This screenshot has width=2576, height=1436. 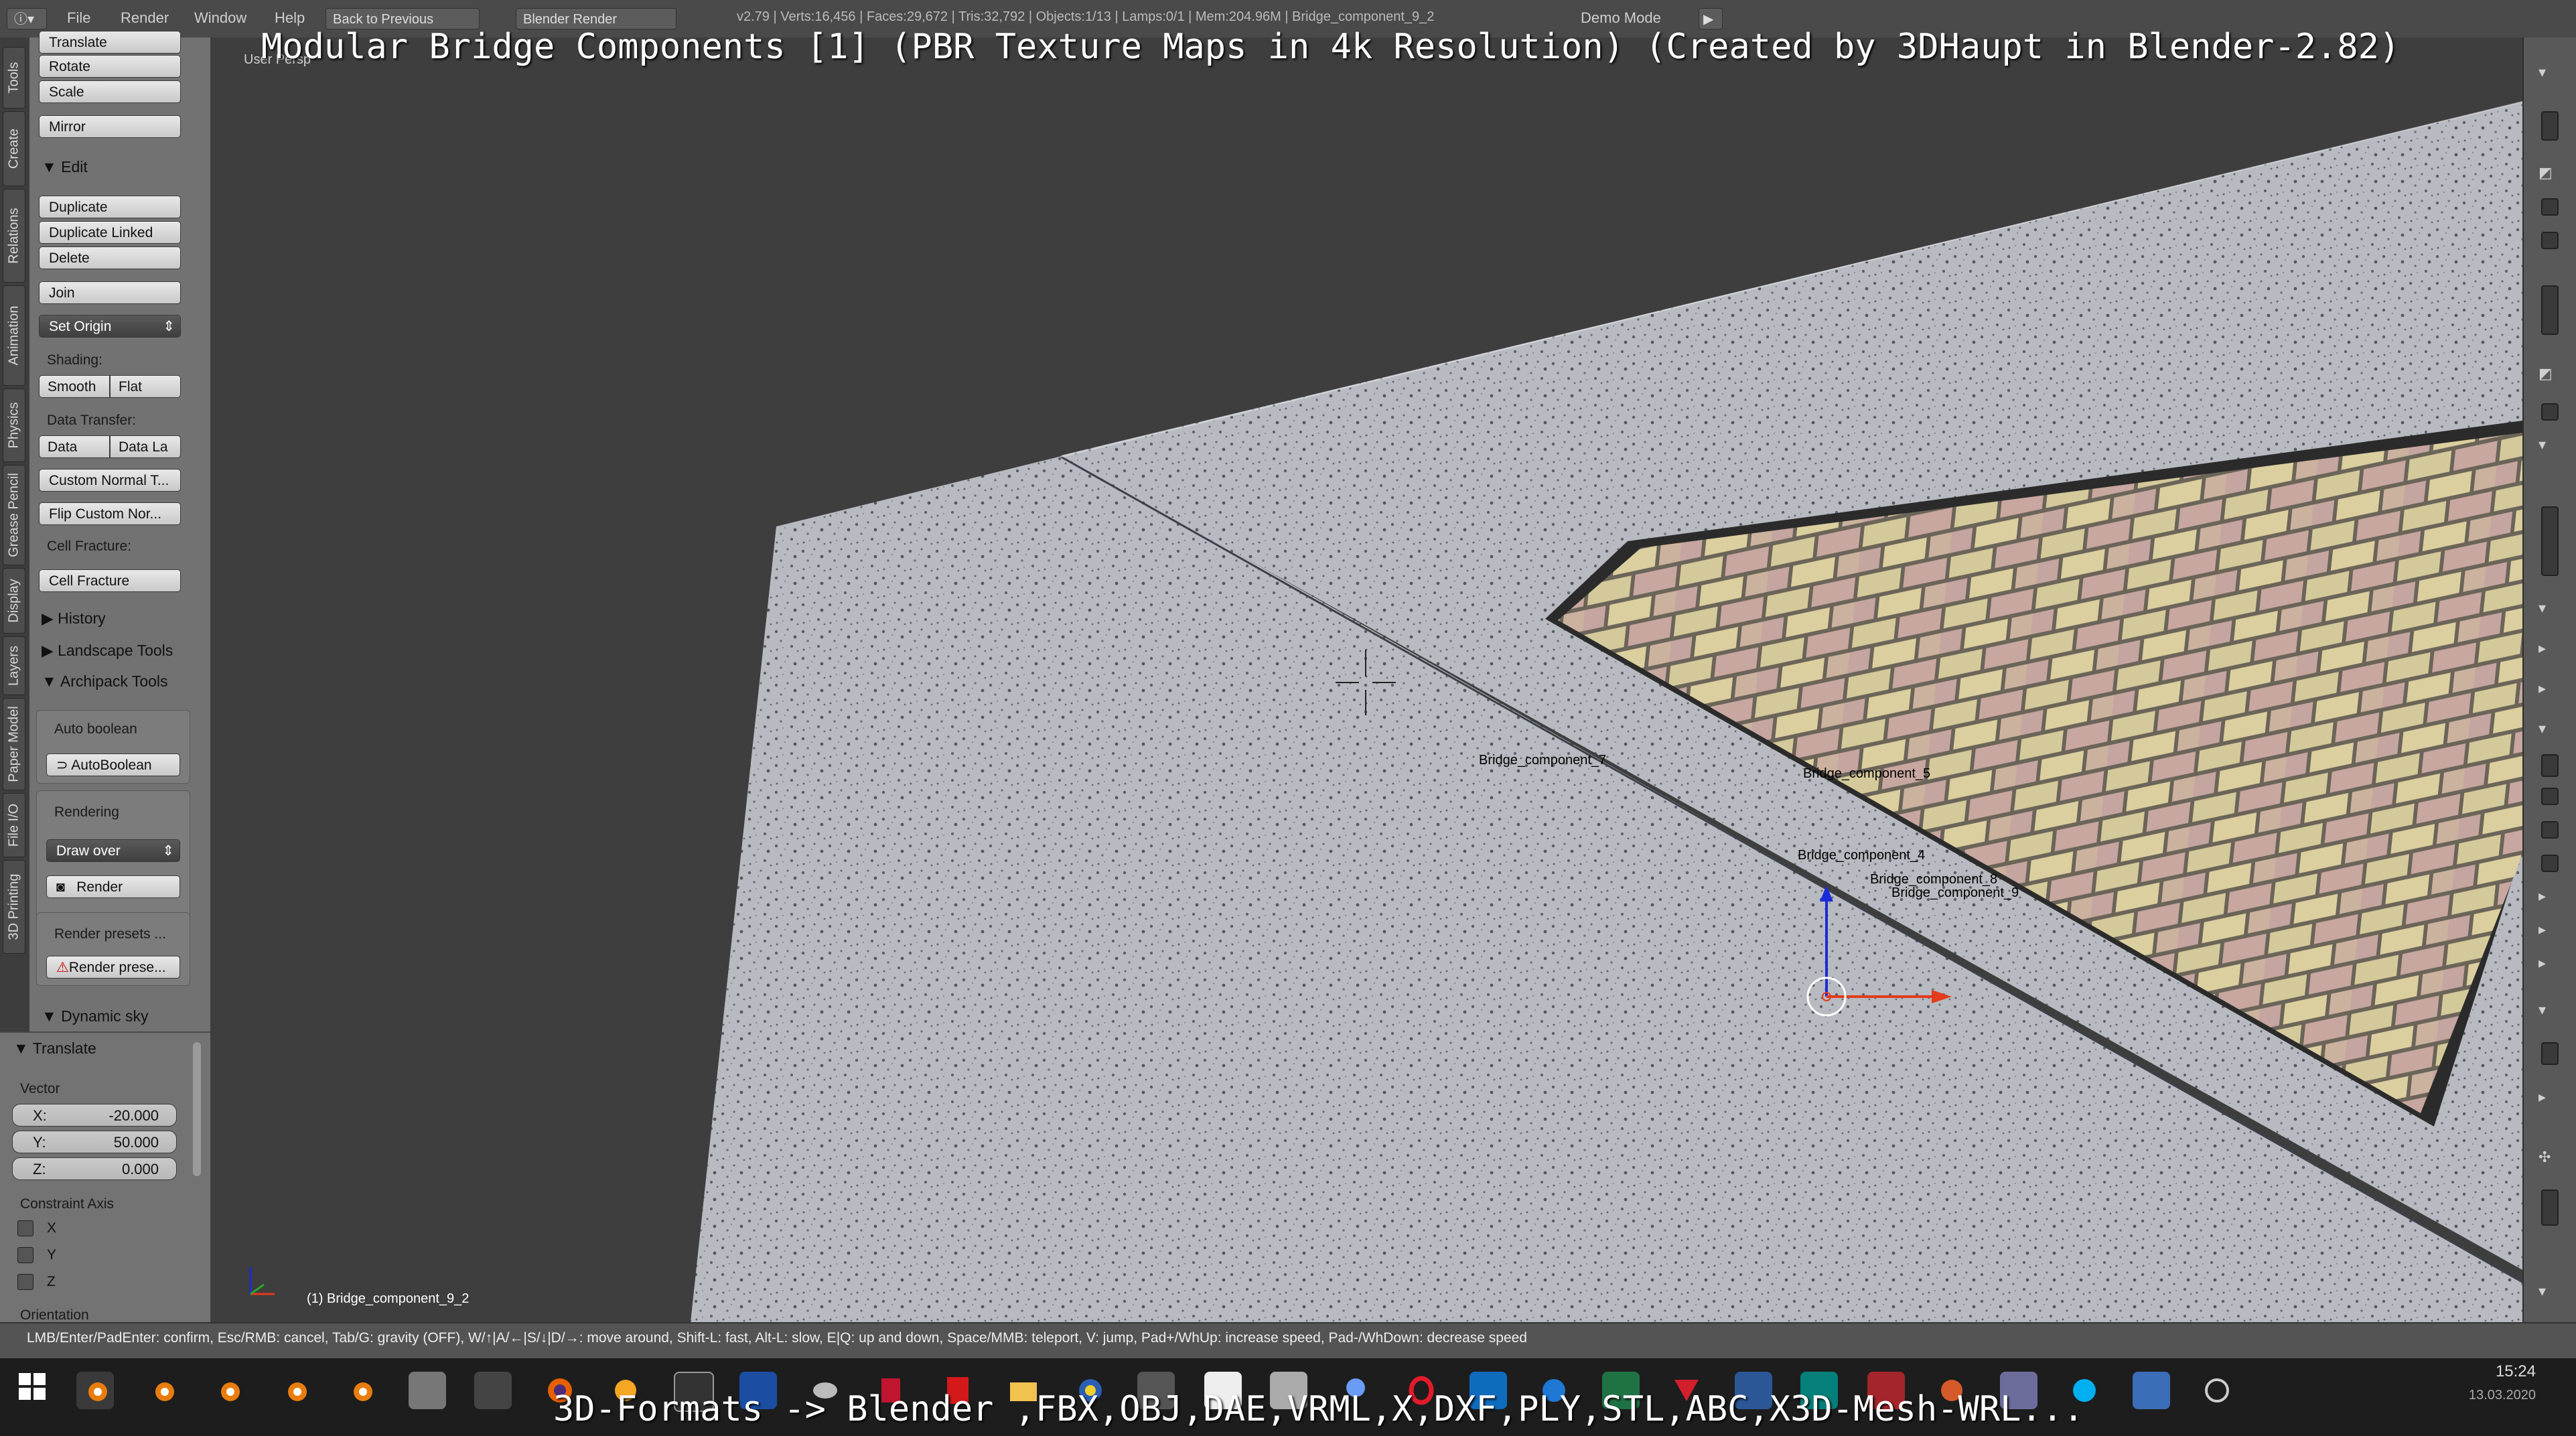 I want to click on edit-panel-header: ▼ Edit, so click(x=65, y=167).